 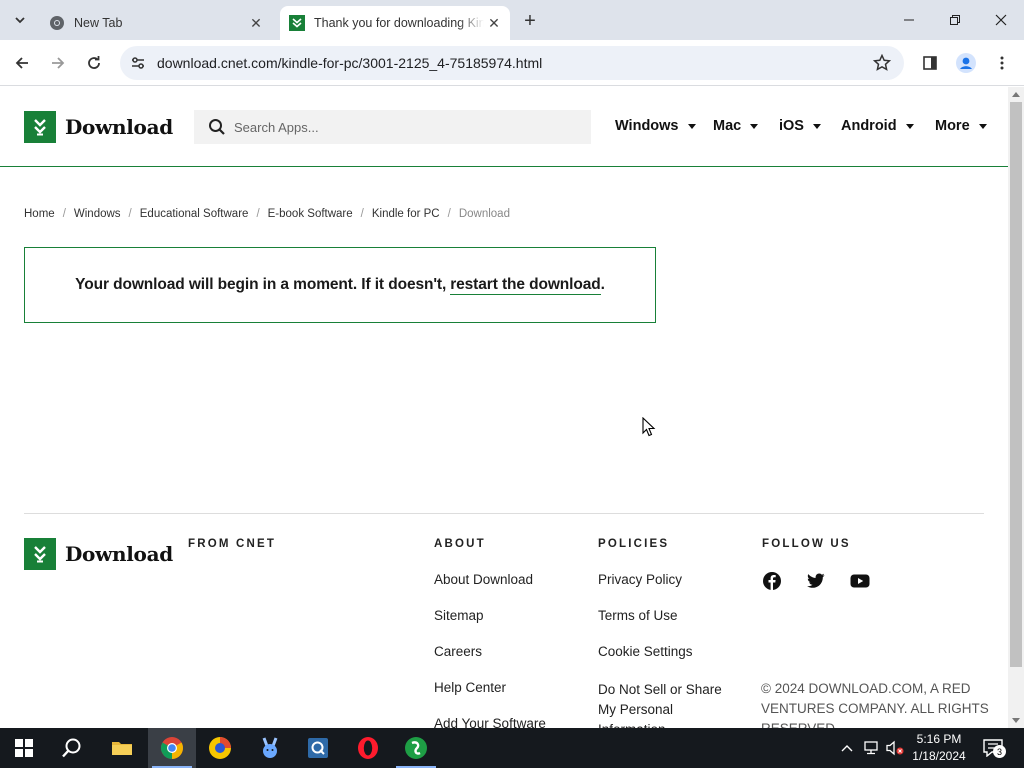 I want to click on footer-link-careers: Careers, so click(x=458, y=651).